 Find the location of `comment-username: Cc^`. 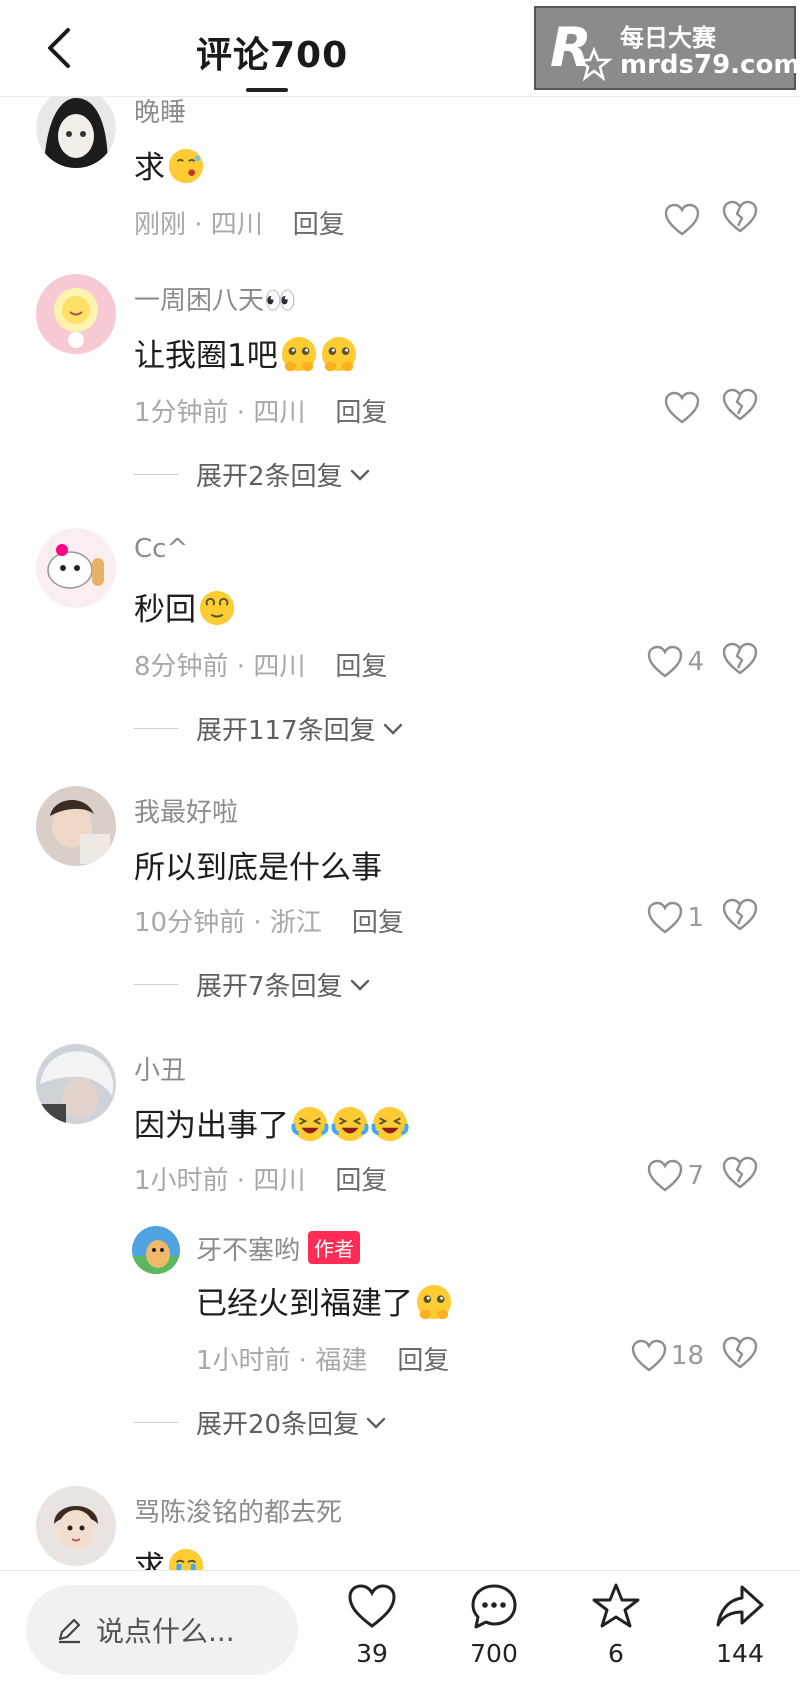

comment-username: Cc^ is located at coordinates (161, 549).